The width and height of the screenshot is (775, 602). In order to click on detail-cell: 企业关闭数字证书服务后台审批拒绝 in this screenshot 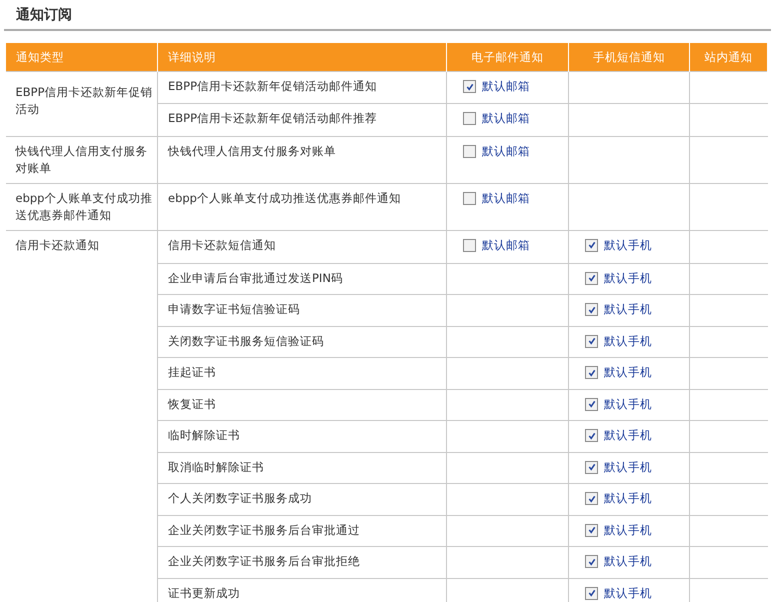, I will do `click(302, 562)`.